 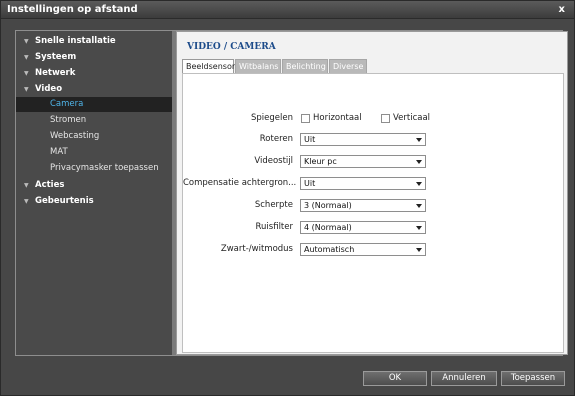 What do you see at coordinates (231, 47) in the screenshot?
I see `page-title: VIDEO / CAMERA` at bounding box center [231, 47].